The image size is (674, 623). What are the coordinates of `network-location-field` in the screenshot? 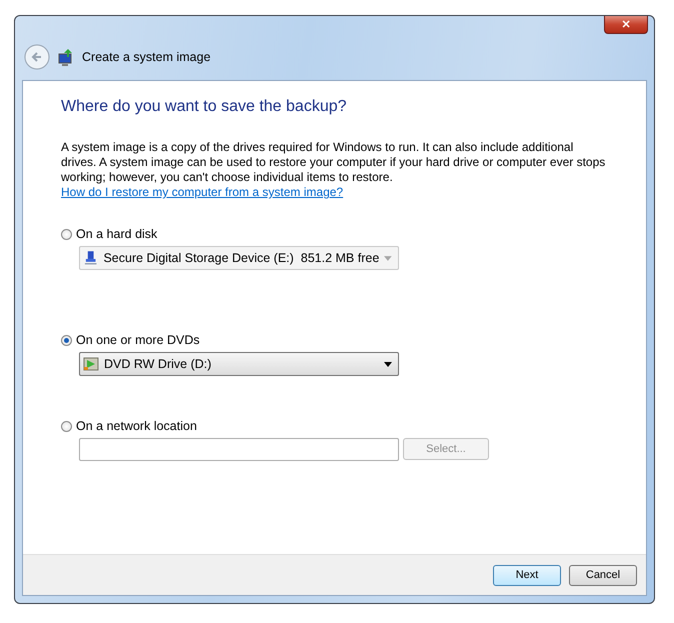 It's located at (239, 449).